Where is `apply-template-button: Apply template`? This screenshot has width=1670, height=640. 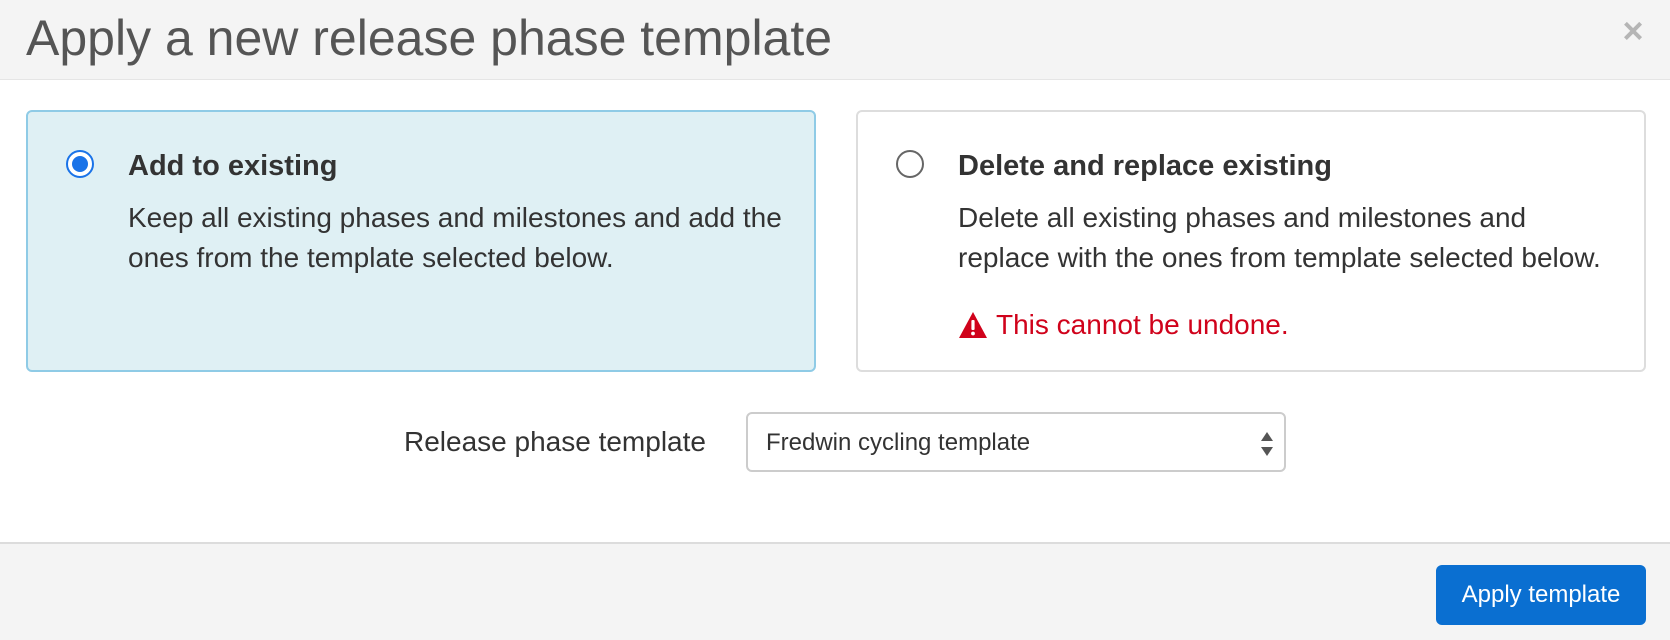 apply-template-button: Apply template is located at coordinates (1541, 595).